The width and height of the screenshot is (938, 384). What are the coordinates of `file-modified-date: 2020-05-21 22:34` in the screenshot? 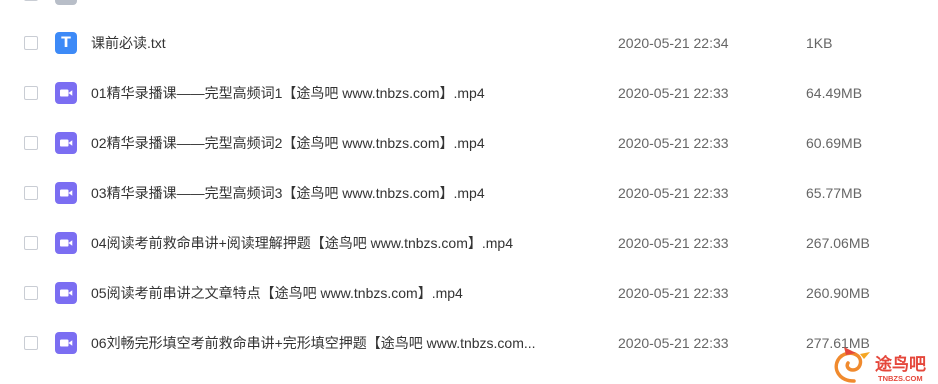 It's located at (673, 43).